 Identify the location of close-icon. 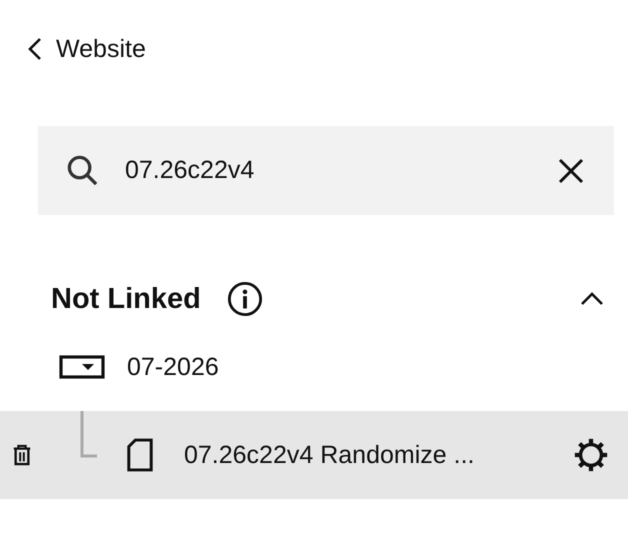
(571, 171).